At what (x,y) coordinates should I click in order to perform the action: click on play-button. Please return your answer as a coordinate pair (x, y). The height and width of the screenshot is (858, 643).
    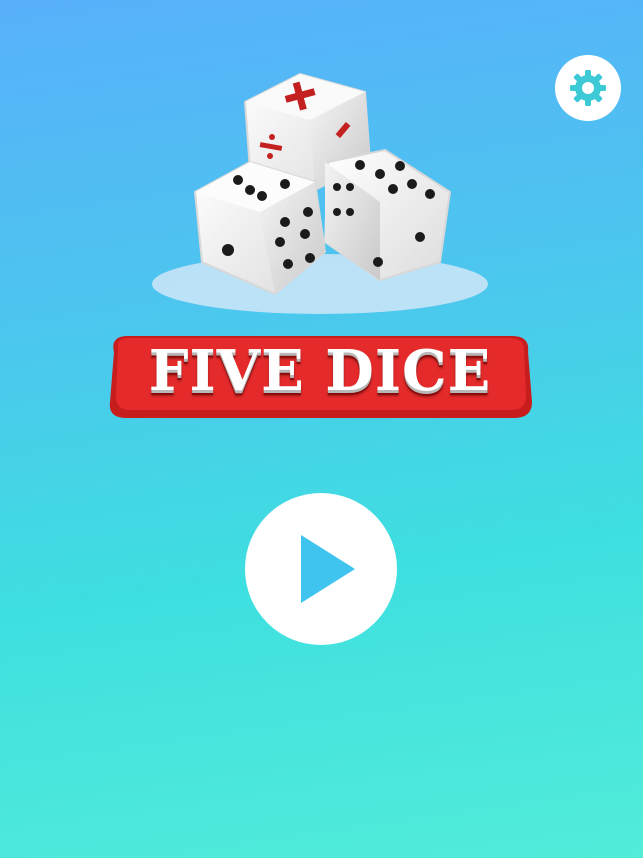
    Looking at the image, I should click on (321, 569).